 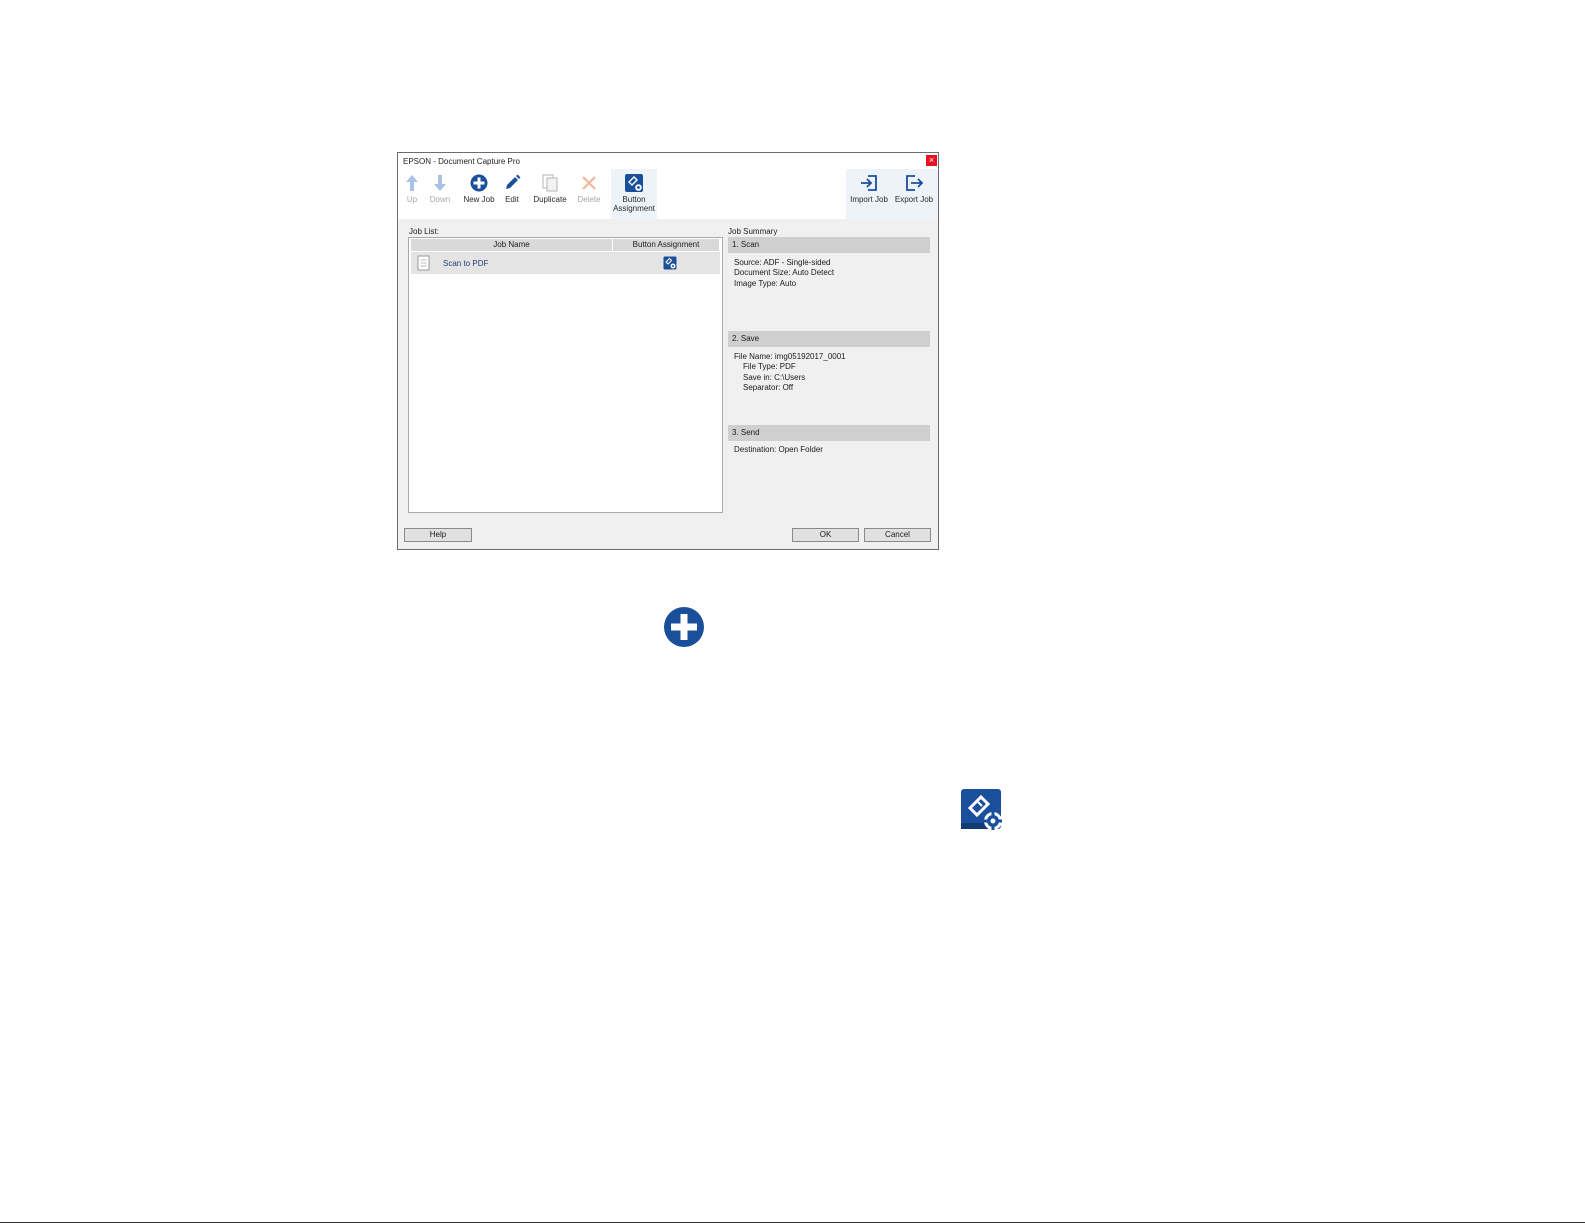 I want to click on save-file-type: File Type: PDF, so click(x=769, y=366).